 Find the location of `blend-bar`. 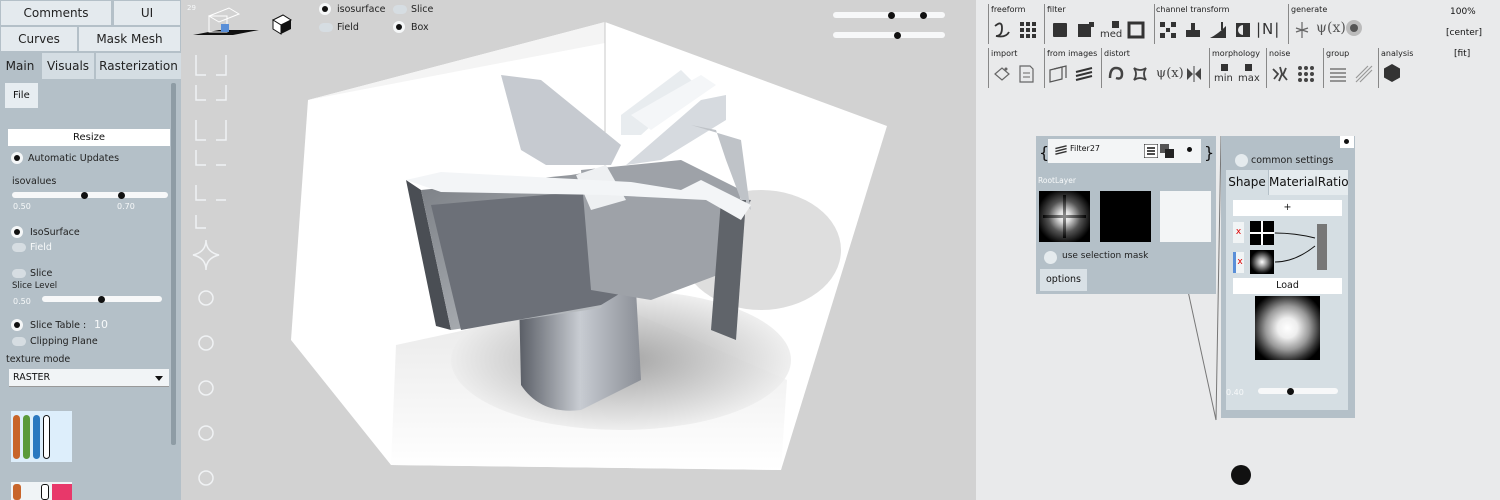

blend-bar is located at coordinates (1322, 247).